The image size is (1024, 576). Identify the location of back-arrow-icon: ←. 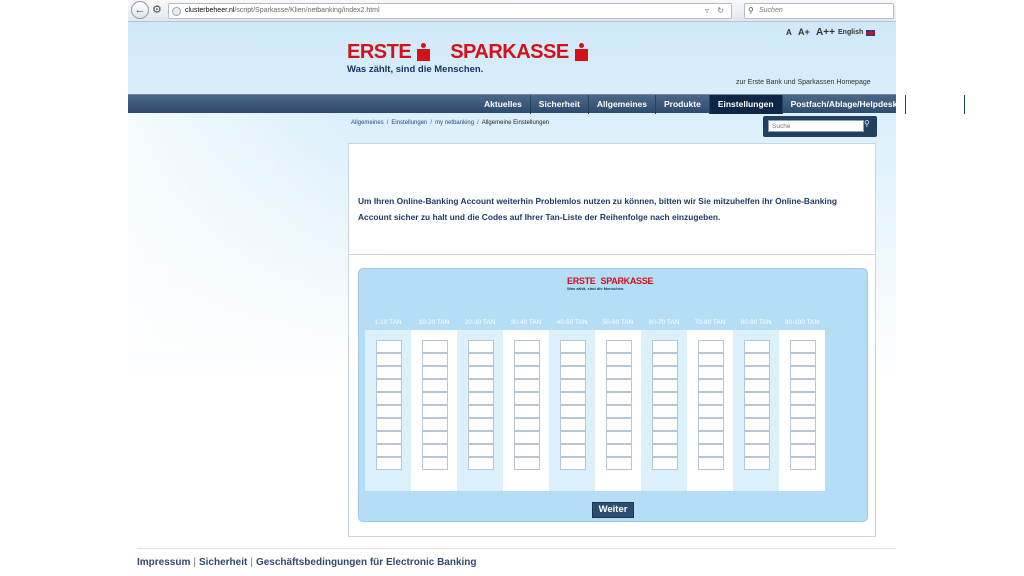
(140, 10).